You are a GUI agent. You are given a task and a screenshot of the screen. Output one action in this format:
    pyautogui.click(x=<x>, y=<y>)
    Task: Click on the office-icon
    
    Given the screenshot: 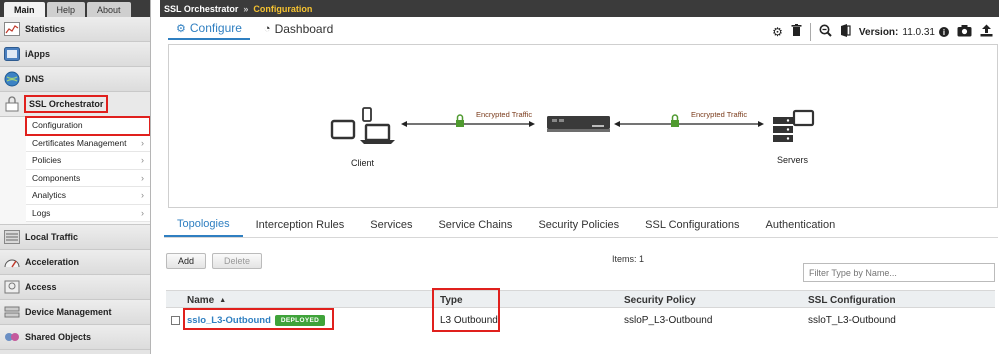 What is the action you would take?
    pyautogui.click(x=845, y=32)
    